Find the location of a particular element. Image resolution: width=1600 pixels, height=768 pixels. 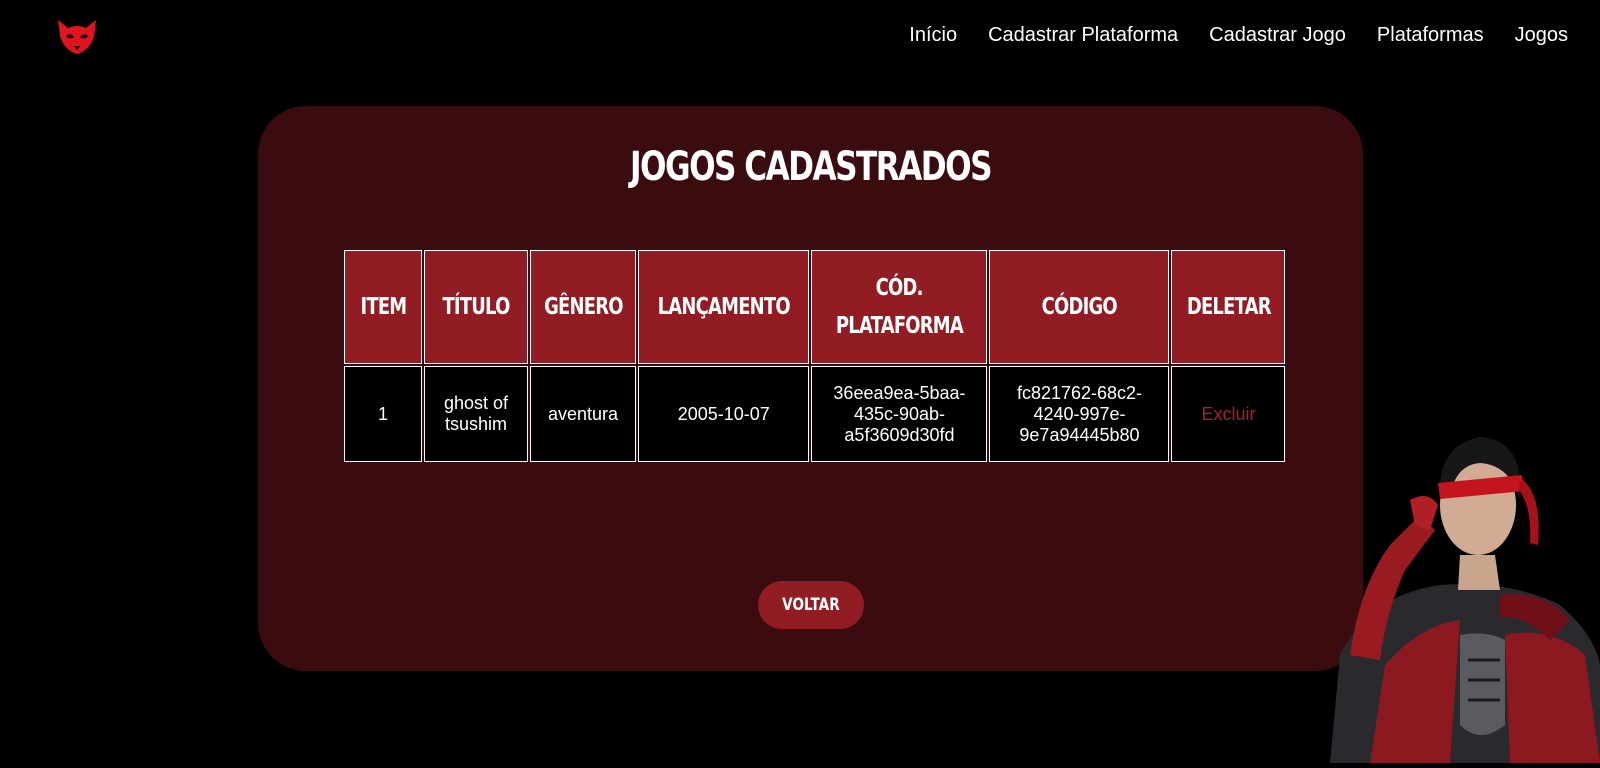

delete-link: Excluir is located at coordinates (1228, 414).